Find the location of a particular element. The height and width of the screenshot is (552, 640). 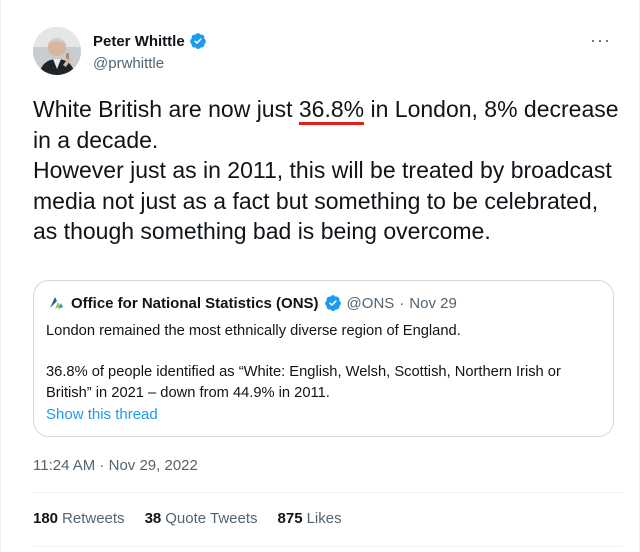

quoted-author-name: Office for National Statistics (ONS) is located at coordinates (195, 303).